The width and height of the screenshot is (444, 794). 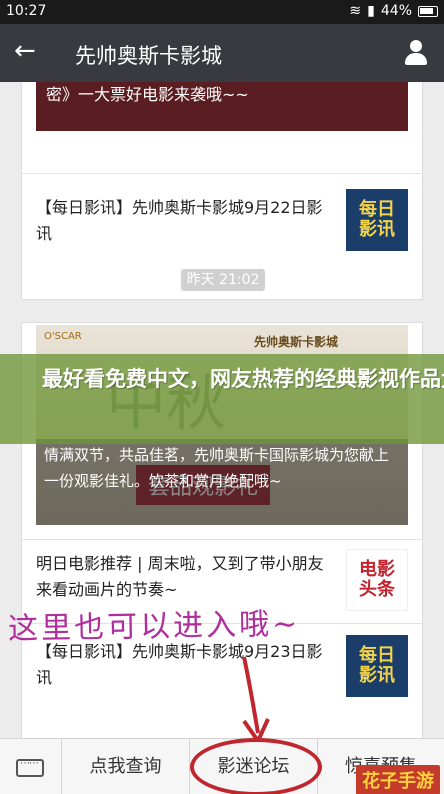 I want to click on watermark-logo: 花子手游, so click(x=398, y=779).